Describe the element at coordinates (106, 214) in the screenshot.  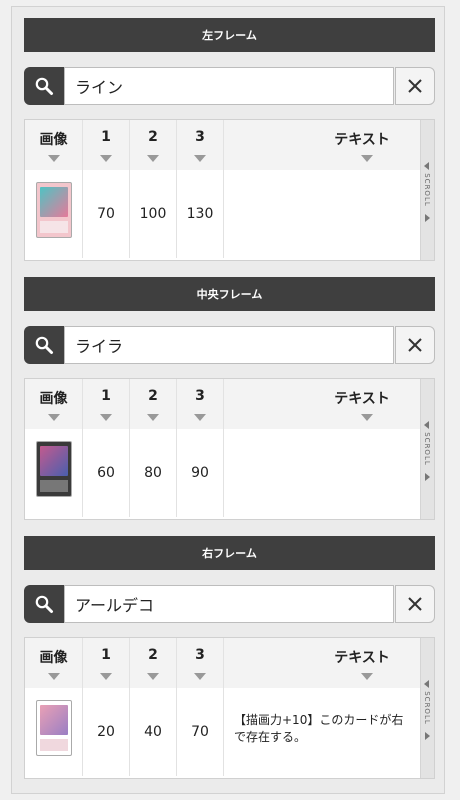
I see `value-1: 70` at that location.